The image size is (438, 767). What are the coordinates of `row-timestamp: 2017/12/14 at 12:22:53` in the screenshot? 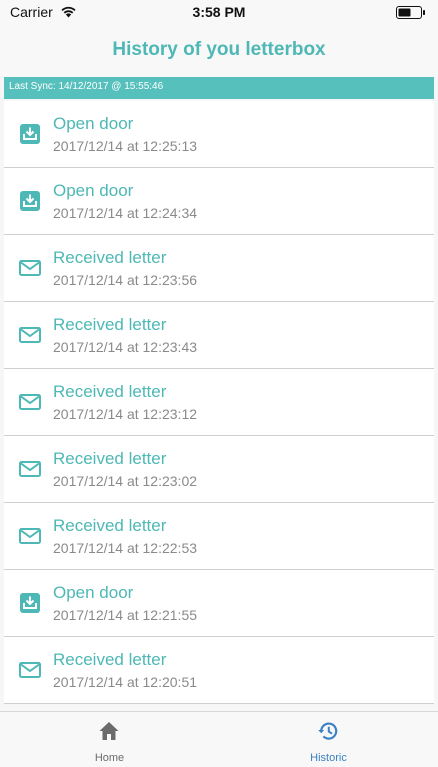 It's located at (125, 548).